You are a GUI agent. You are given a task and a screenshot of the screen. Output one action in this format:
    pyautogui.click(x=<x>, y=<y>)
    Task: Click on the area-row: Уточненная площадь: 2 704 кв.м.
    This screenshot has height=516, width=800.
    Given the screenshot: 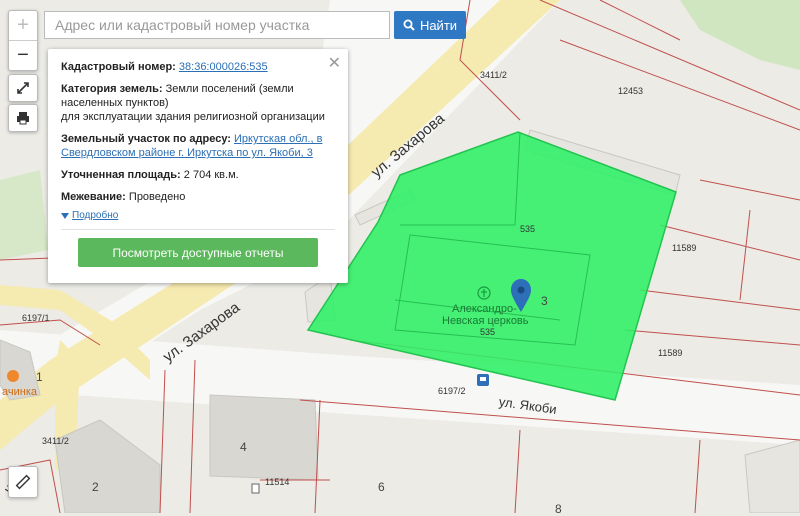 What is the action you would take?
    pyautogui.click(x=198, y=175)
    